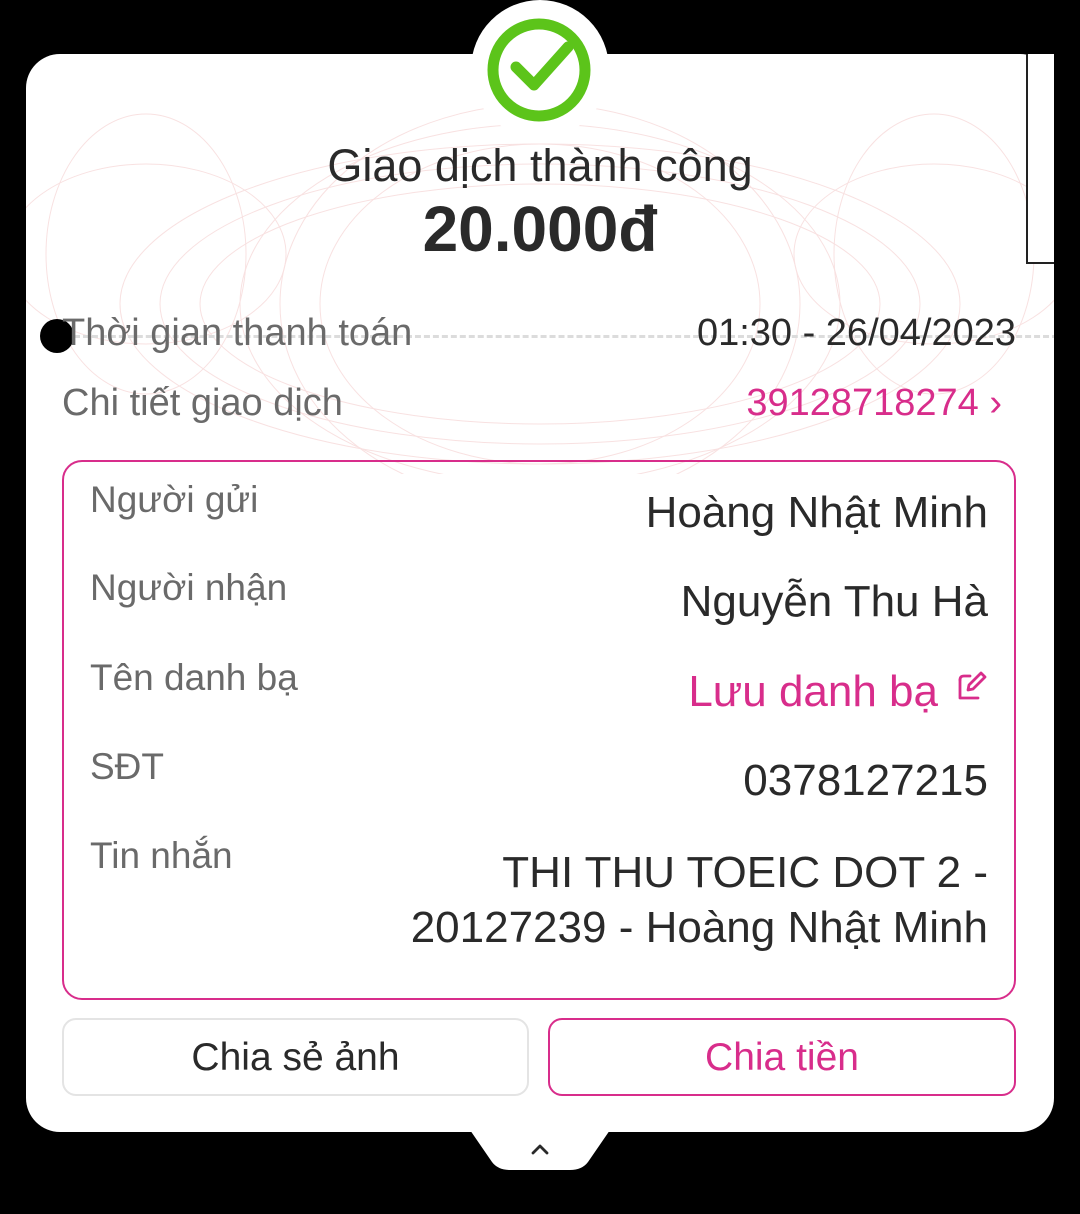  Describe the element at coordinates (540, 229) in the screenshot. I see `amount: 20.000đ` at that location.